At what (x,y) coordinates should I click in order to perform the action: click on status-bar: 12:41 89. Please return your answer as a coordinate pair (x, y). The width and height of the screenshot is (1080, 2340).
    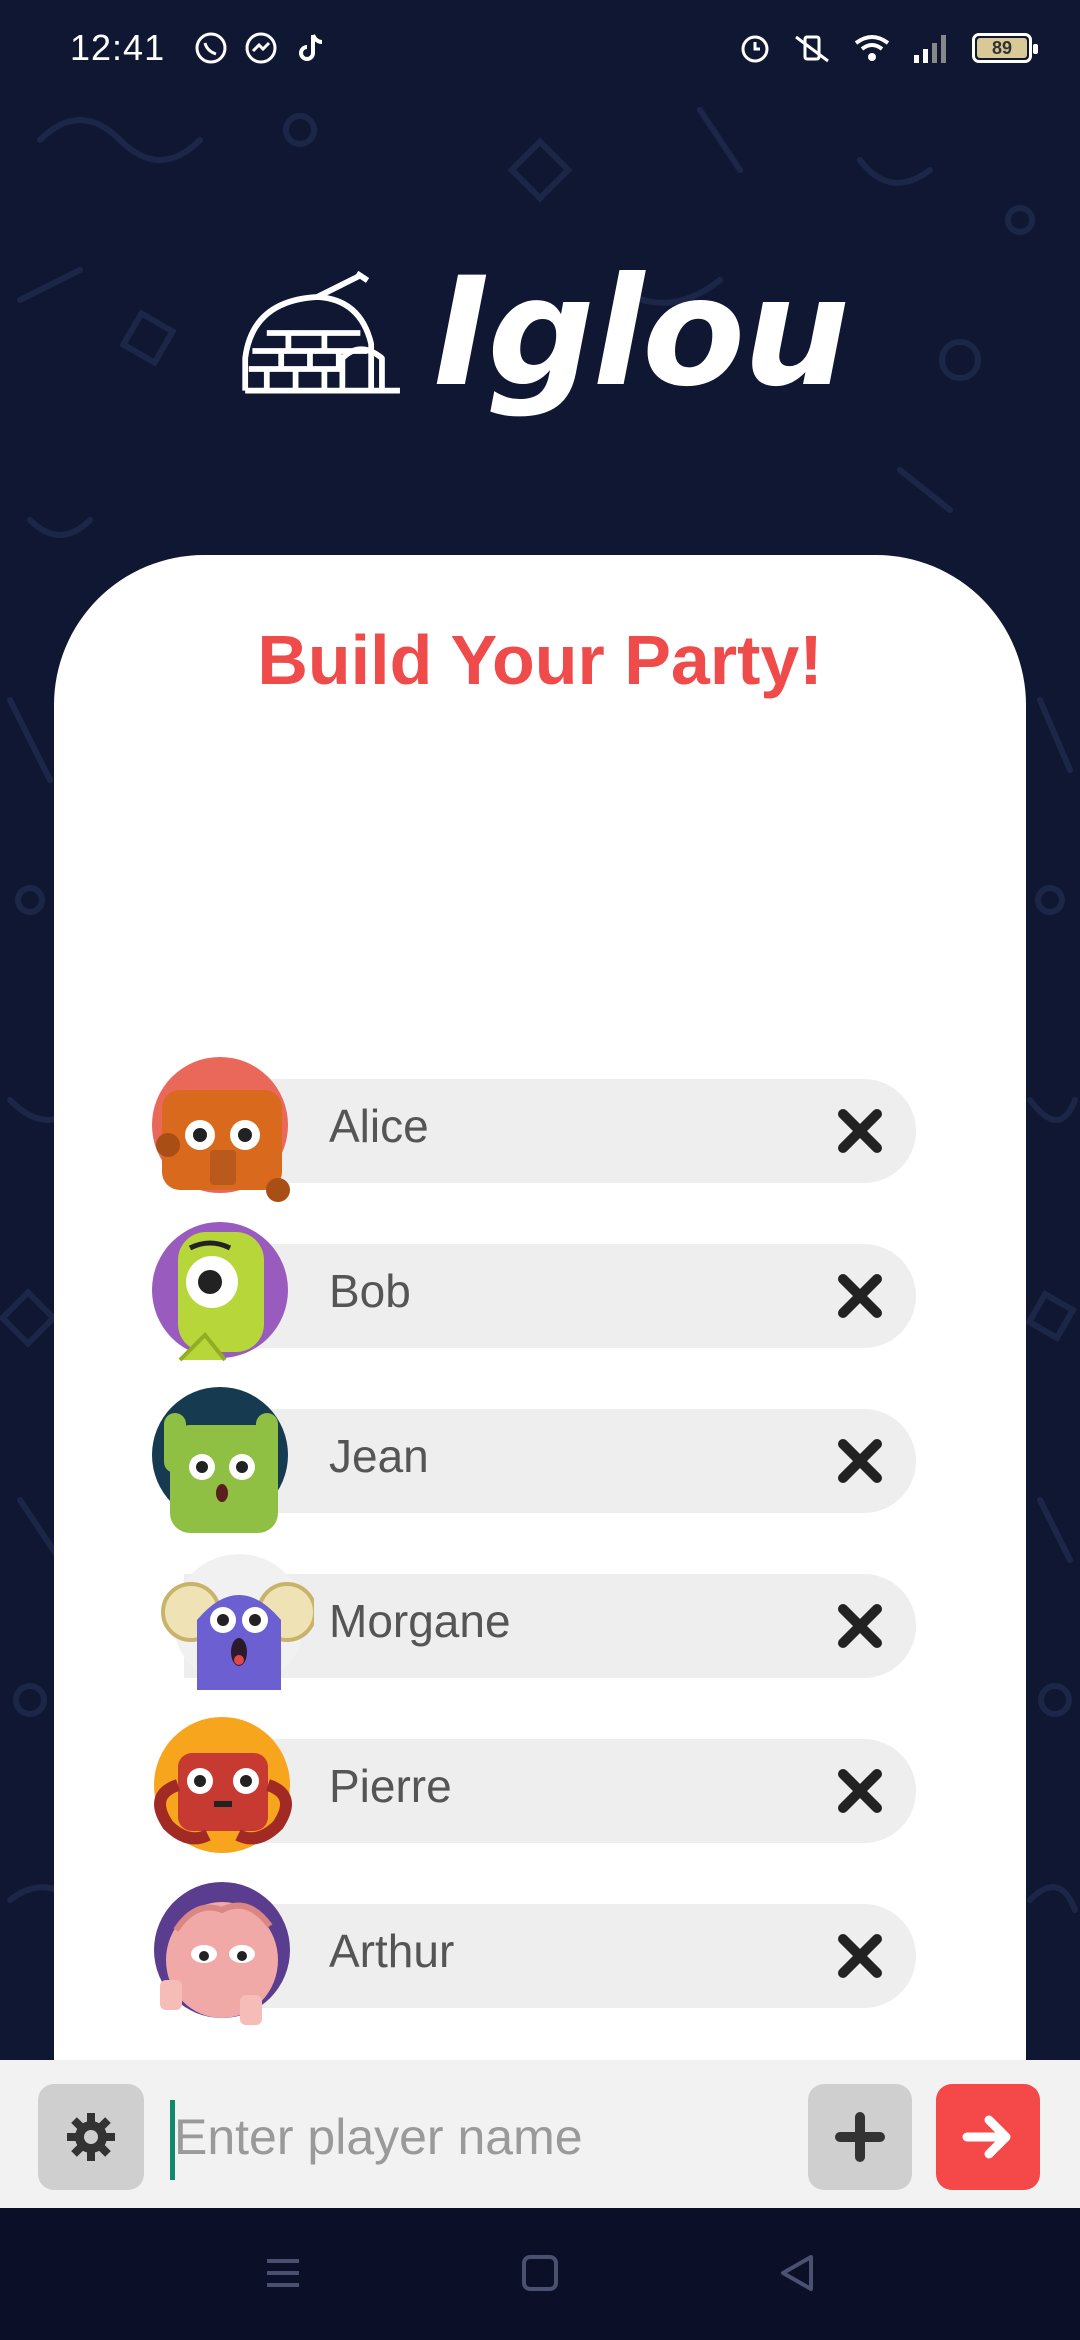
    Looking at the image, I should click on (540, 48).